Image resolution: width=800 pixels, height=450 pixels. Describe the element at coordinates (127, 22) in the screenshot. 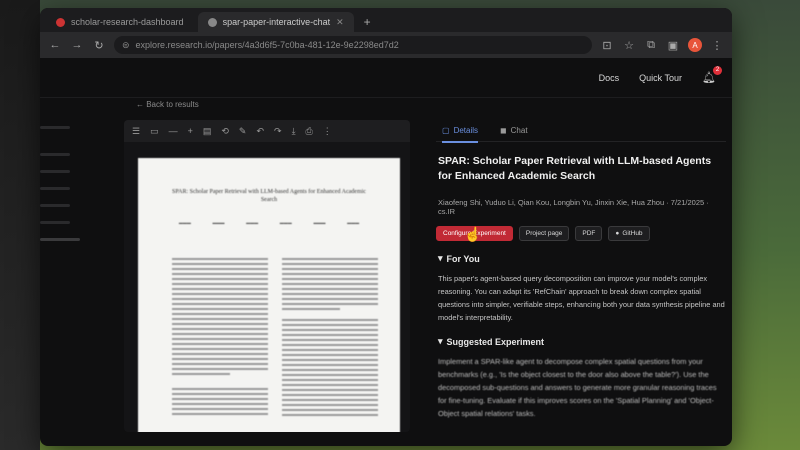

I see `tab-label: scholar-research-dashboard` at that location.